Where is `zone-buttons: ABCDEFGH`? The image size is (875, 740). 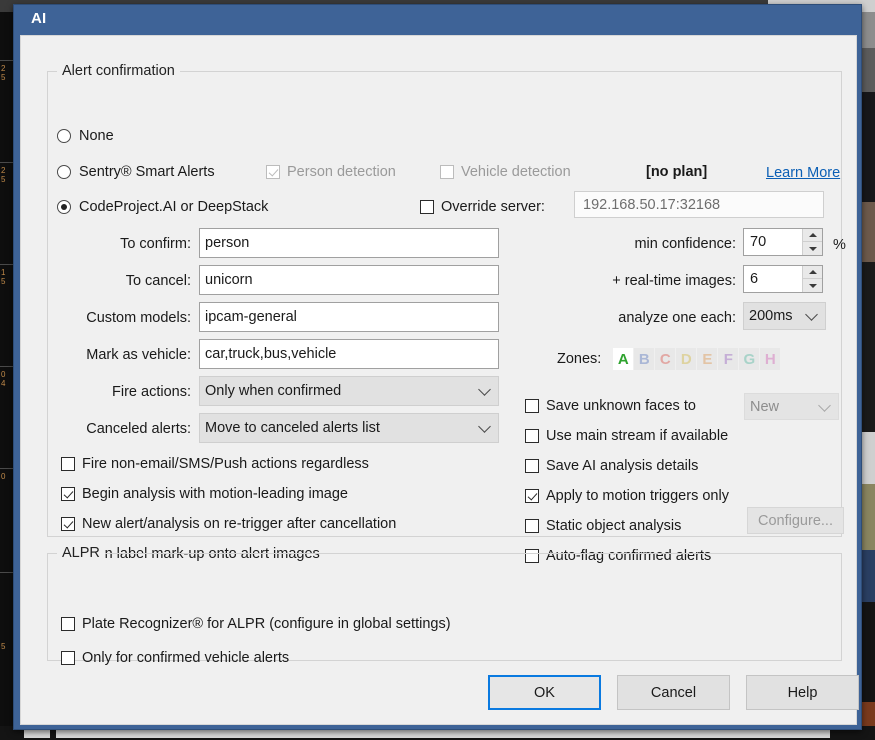
zone-buttons: ABCDEFGH is located at coordinates (697, 359).